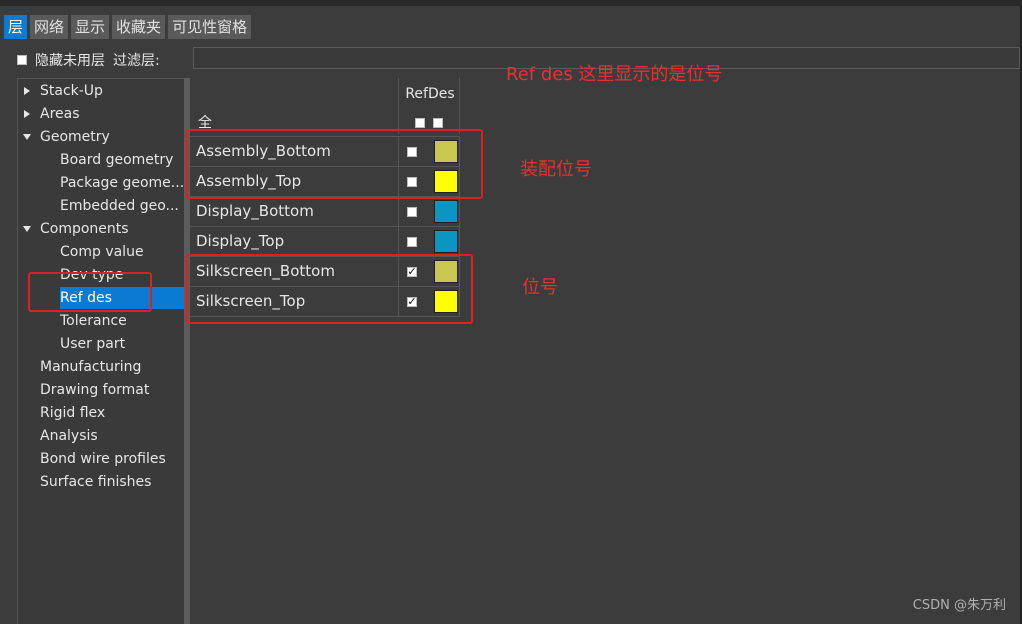 The height and width of the screenshot is (624, 1022). What do you see at coordinates (70, 61) in the screenshot?
I see `hide-unused-label: 隐藏未用层` at bounding box center [70, 61].